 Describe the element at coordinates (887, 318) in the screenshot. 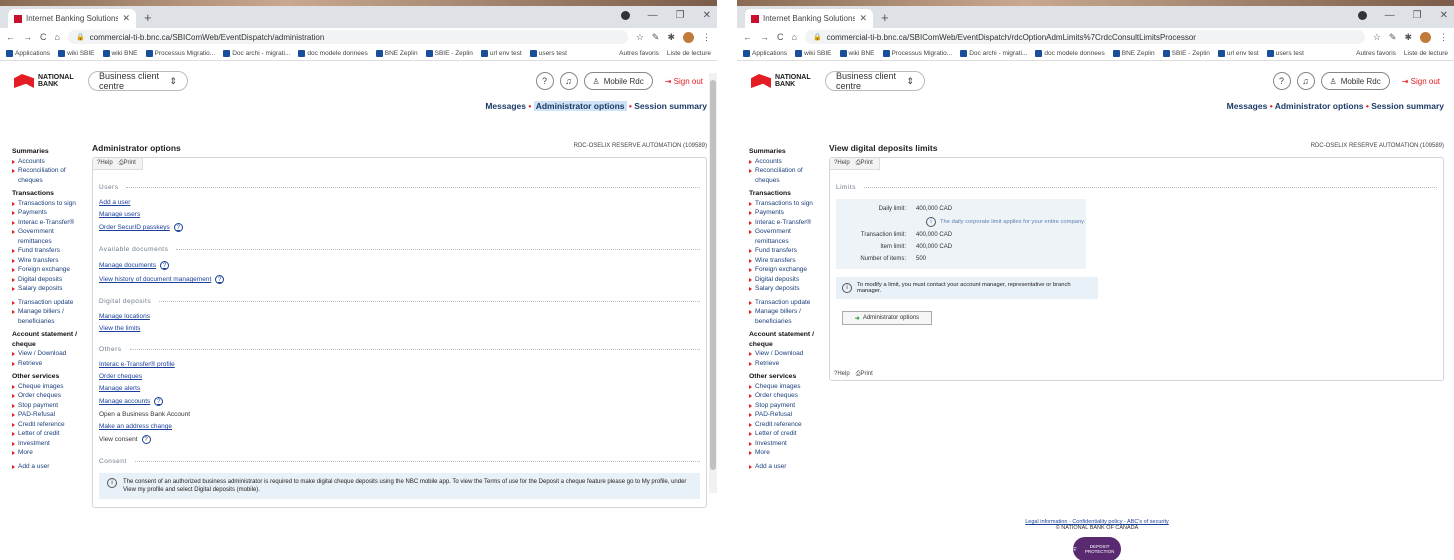

I see `administrator-options-button: ➜ Administrator options` at that location.